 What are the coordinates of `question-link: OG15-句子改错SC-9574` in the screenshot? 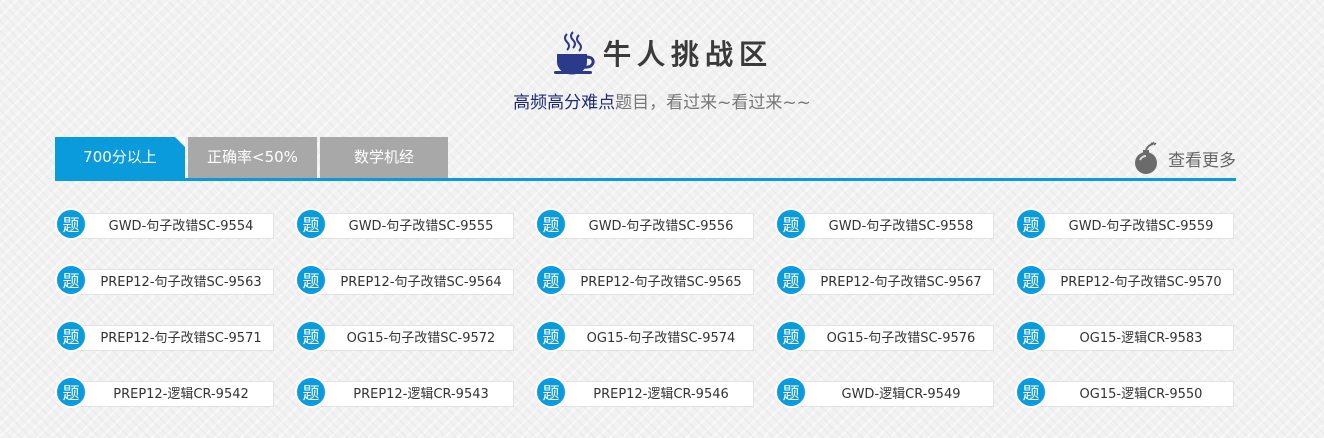 It's located at (661, 339).